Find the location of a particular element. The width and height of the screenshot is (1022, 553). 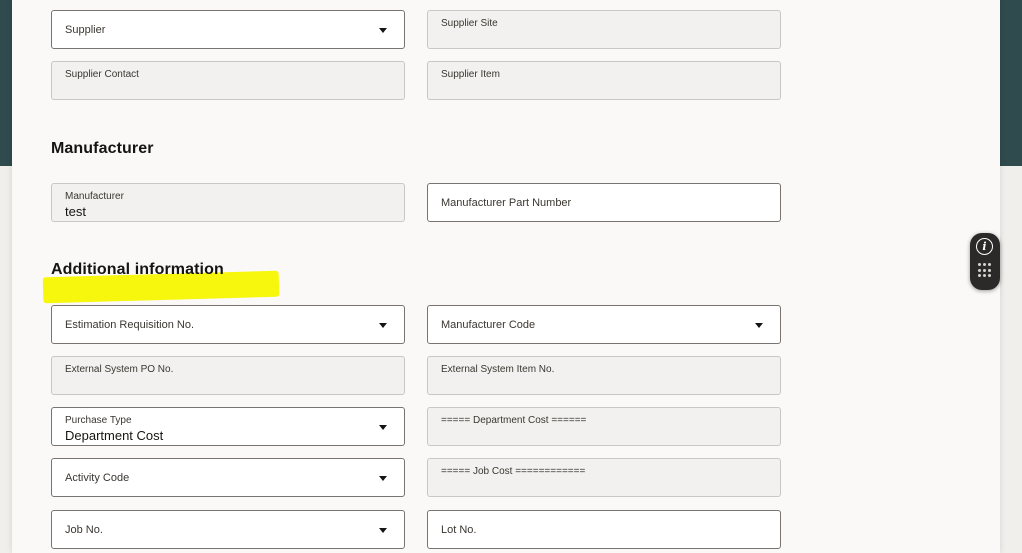

supplier-item-label: Supplier Item is located at coordinates (470, 74).